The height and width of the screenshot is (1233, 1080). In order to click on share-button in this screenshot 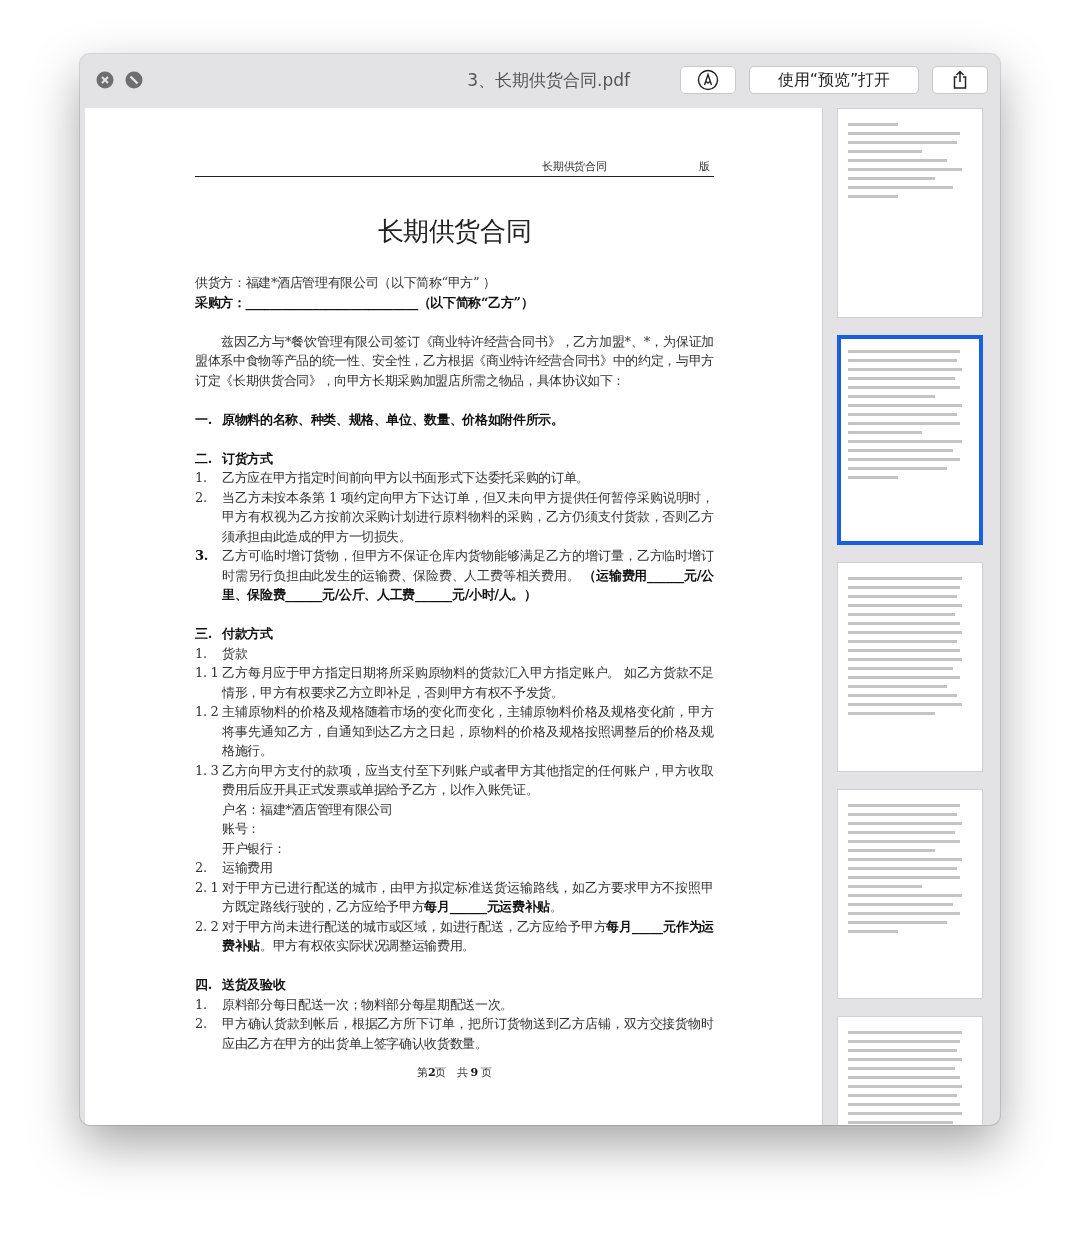, I will do `click(960, 80)`.